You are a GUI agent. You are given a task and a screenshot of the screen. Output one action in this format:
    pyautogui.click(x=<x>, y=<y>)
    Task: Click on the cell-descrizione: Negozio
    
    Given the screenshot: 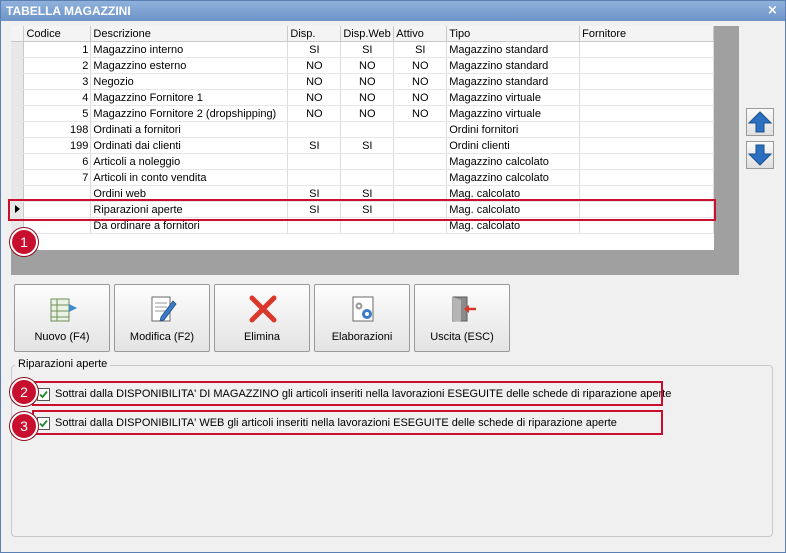 What is the action you would take?
    pyautogui.click(x=189, y=81)
    